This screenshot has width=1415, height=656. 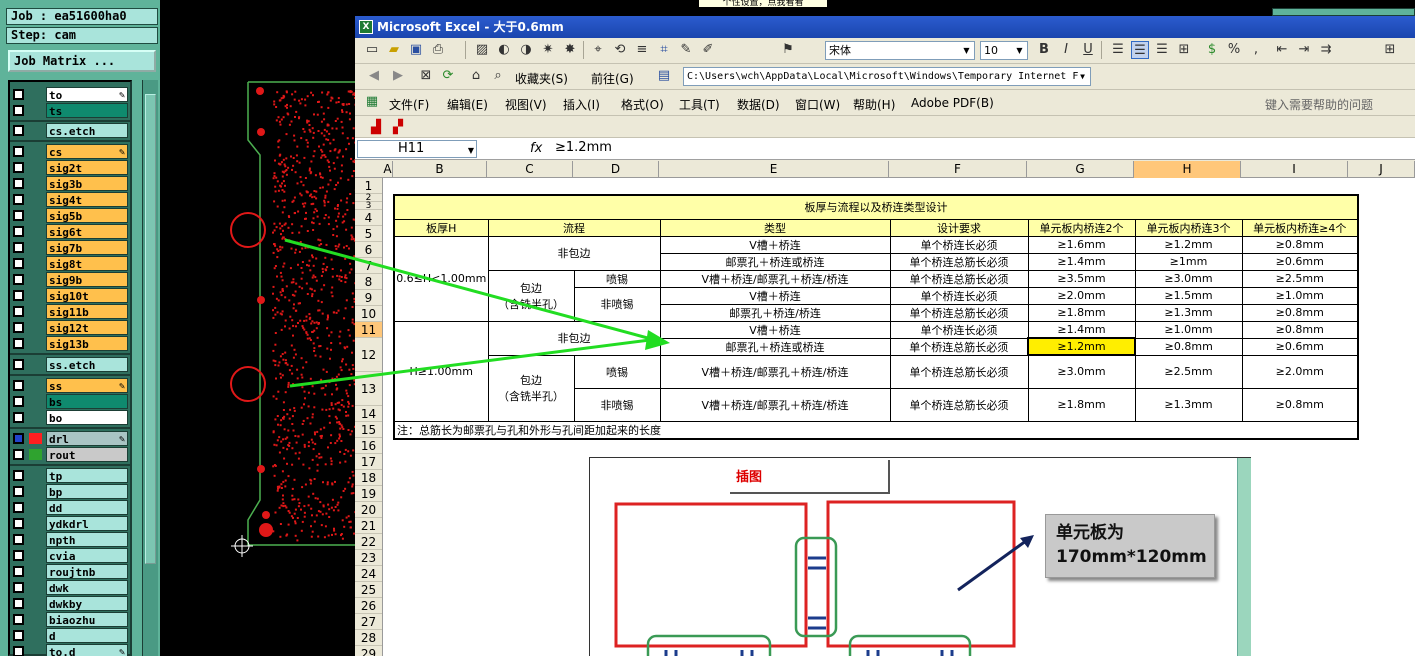 I want to click on menu-item: 插入(I), so click(x=581, y=104).